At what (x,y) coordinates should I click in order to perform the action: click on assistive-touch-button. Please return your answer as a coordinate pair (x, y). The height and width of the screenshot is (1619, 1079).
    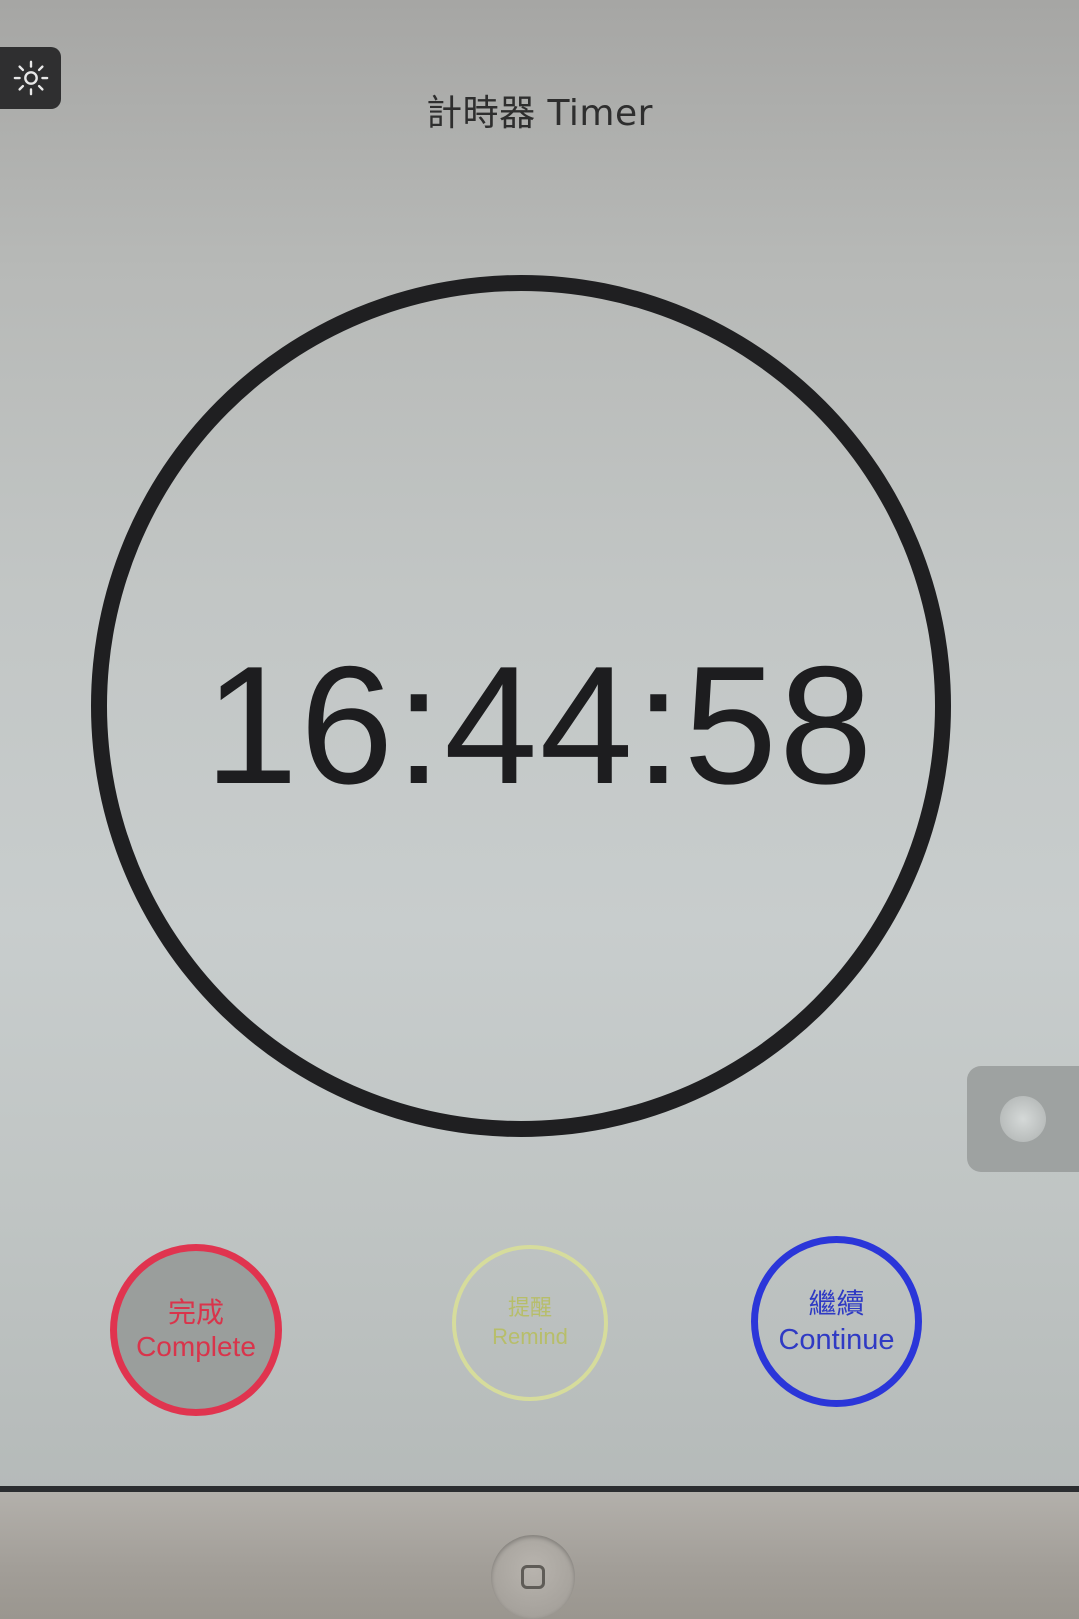
    Looking at the image, I should click on (1023, 1119).